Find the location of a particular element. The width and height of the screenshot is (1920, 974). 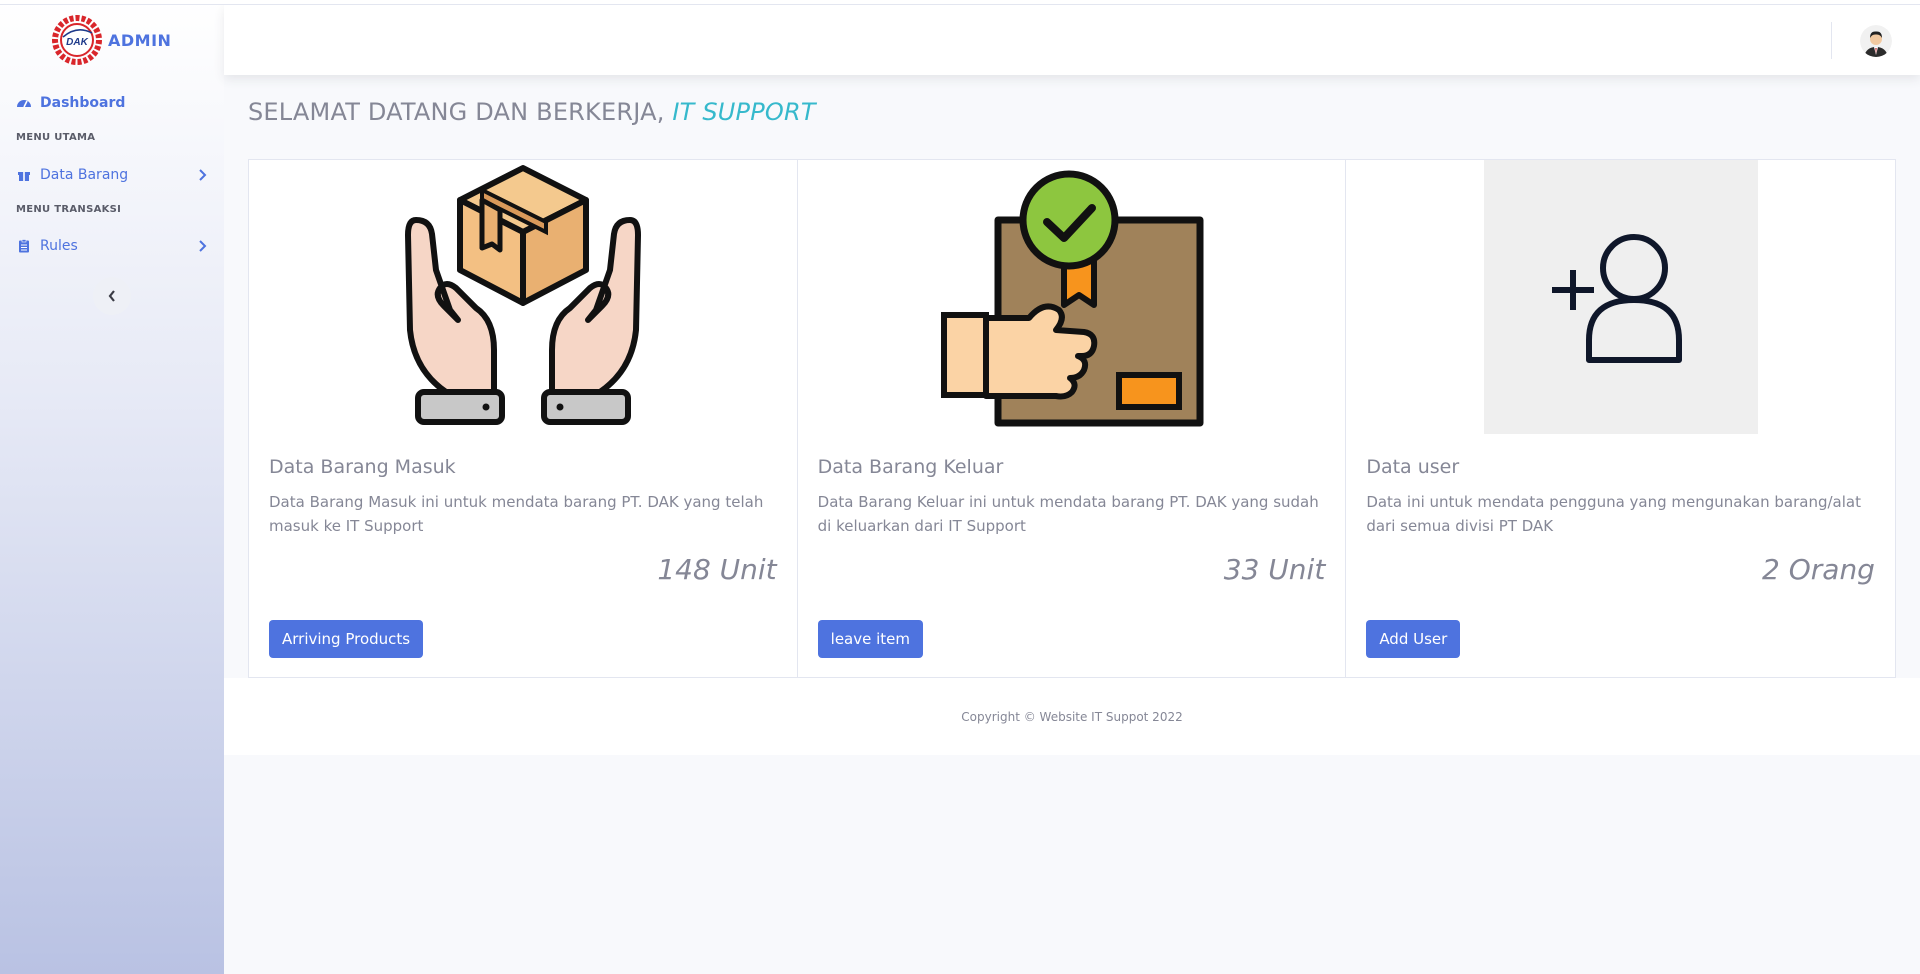

dak-logo-icon: DAK is located at coordinates (77, 40).